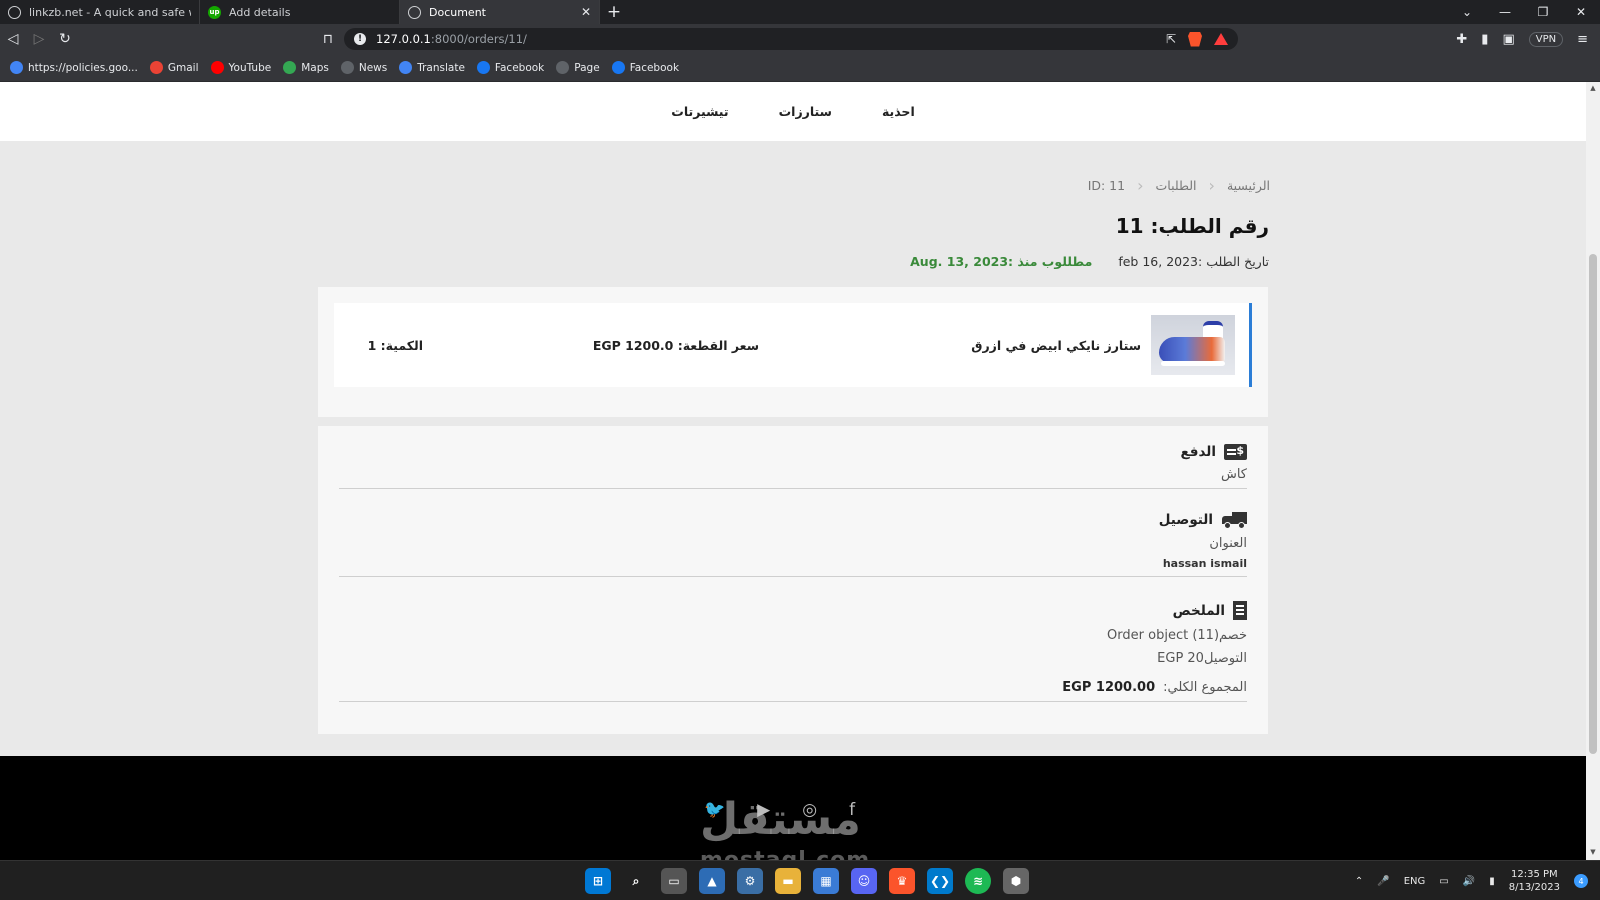 The image size is (1600, 900). What do you see at coordinates (805, 111) in the screenshot?
I see `nav-item-stars: ستارزات` at bounding box center [805, 111].